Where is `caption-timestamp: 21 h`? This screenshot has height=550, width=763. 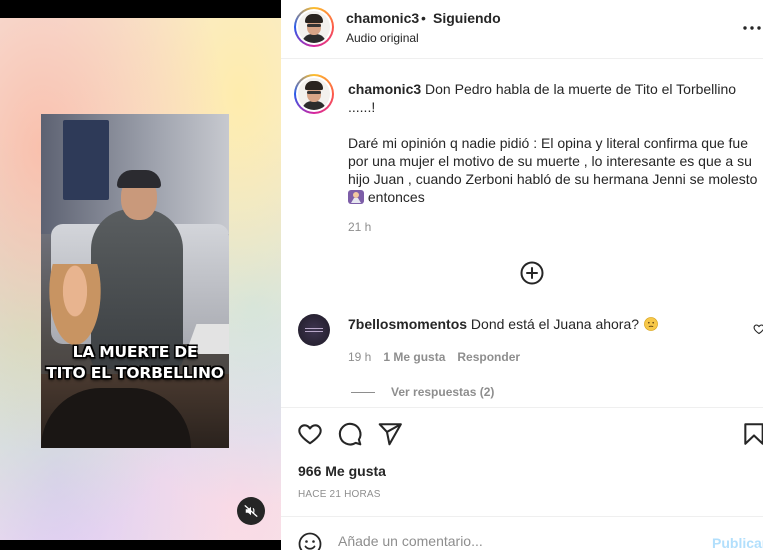
caption-timestamp: 21 h is located at coordinates (360, 227).